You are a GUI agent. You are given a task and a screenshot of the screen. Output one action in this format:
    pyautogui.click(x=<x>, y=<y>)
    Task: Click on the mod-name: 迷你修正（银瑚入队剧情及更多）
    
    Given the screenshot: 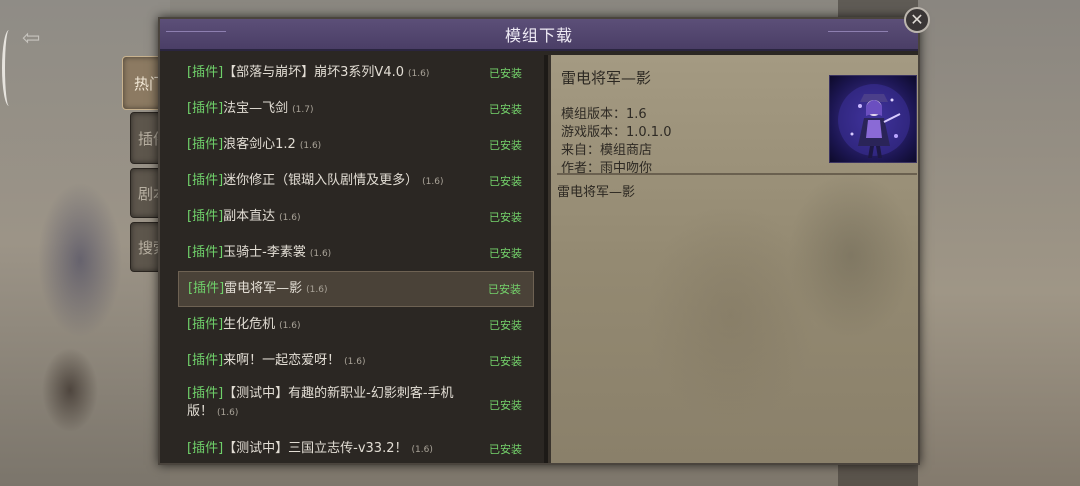 What is the action you would take?
    pyautogui.click(x=321, y=180)
    